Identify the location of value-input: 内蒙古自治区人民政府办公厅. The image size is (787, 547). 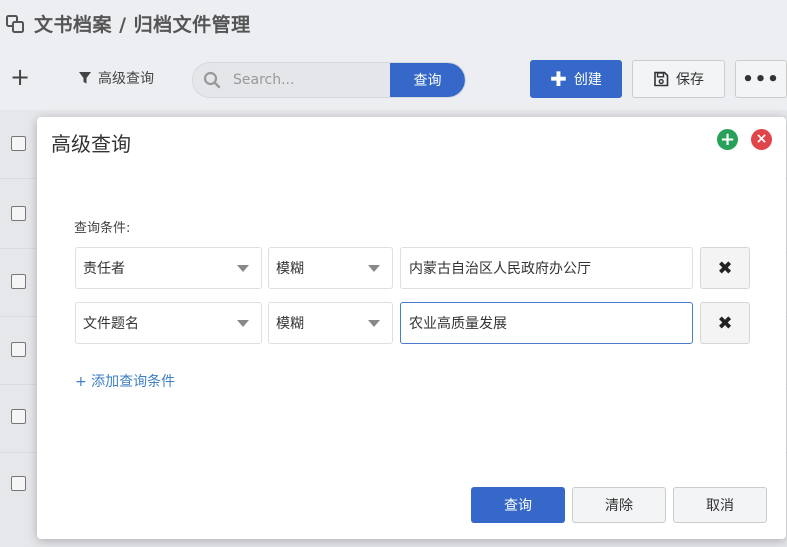
(546, 268).